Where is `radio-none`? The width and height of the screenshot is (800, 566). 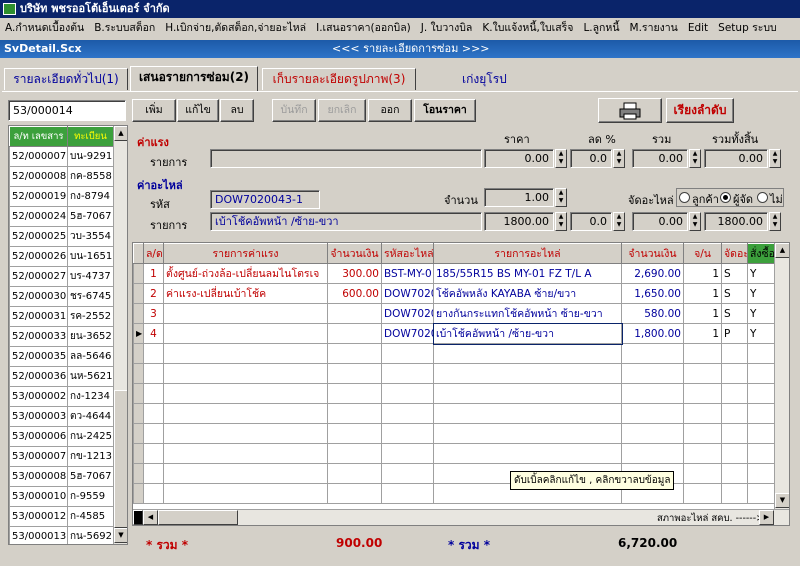 radio-none is located at coordinates (762, 197).